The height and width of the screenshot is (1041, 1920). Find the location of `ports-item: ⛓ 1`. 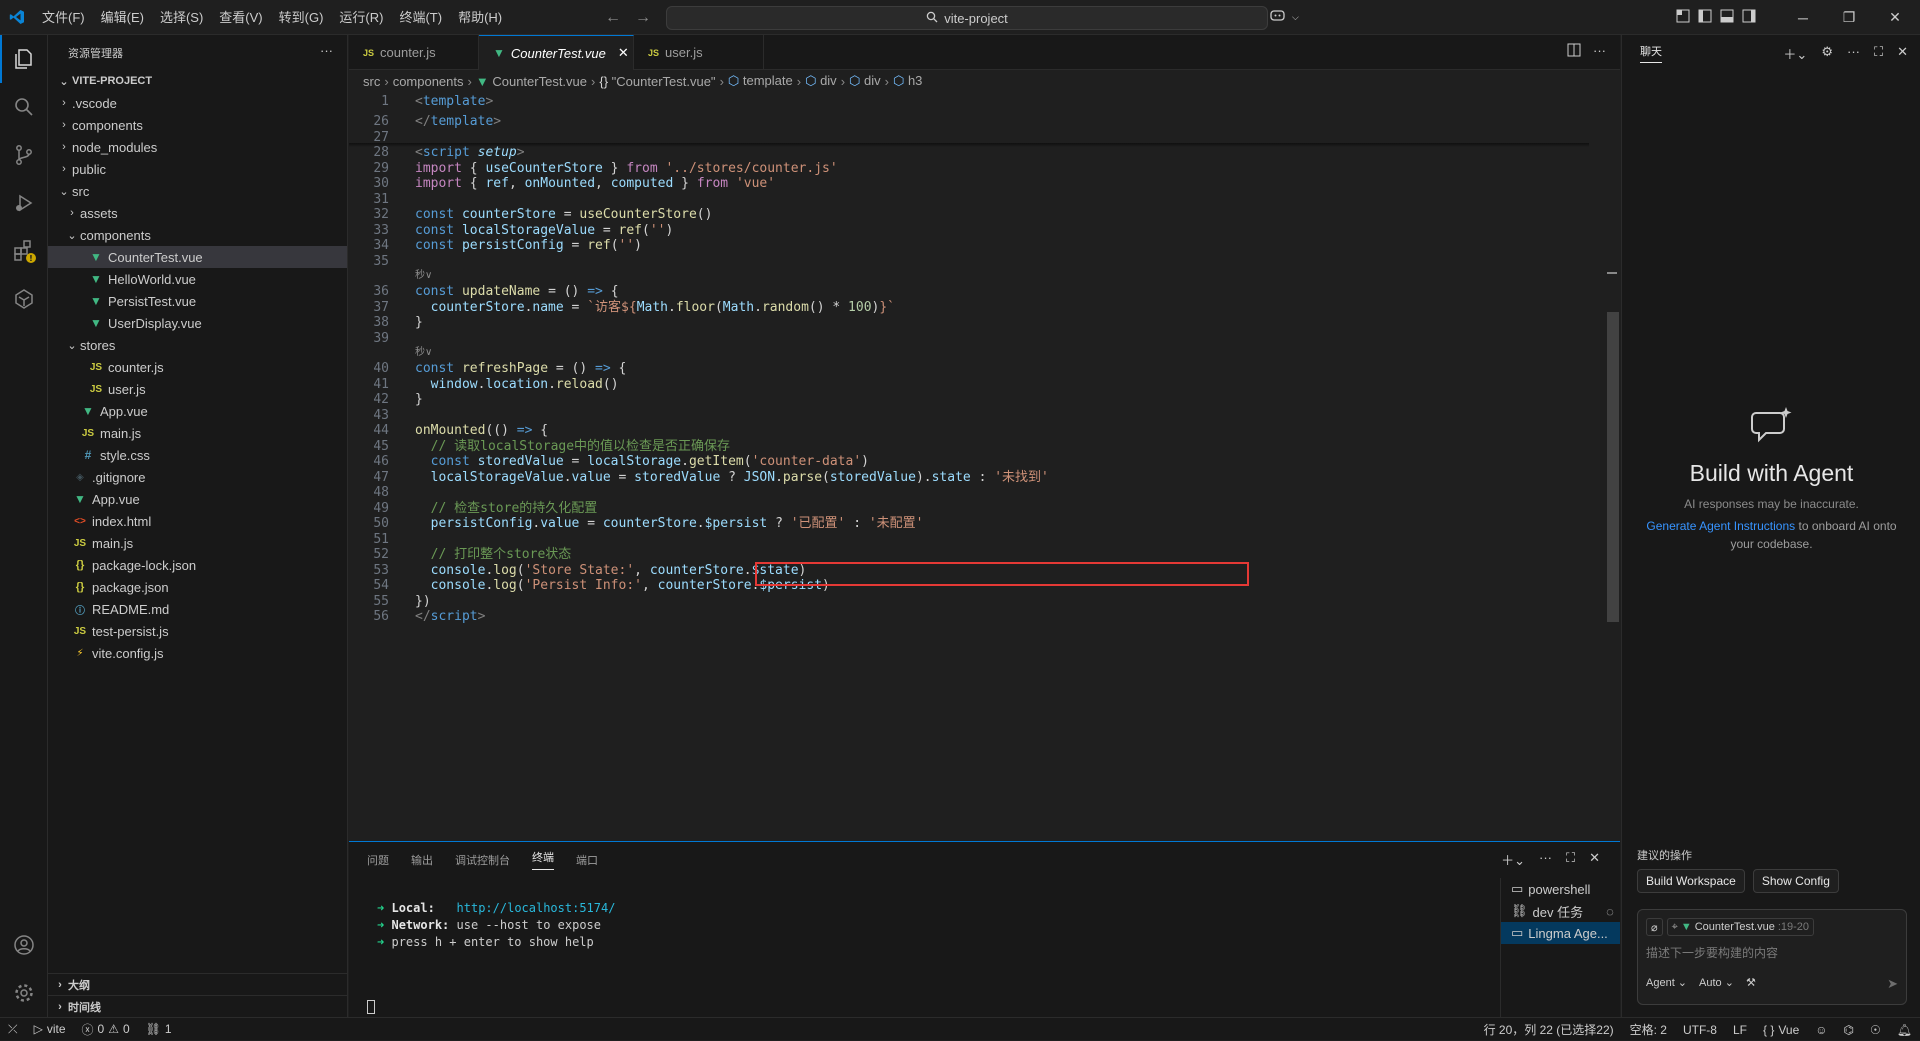

ports-item: ⛓ 1 is located at coordinates (159, 1029).